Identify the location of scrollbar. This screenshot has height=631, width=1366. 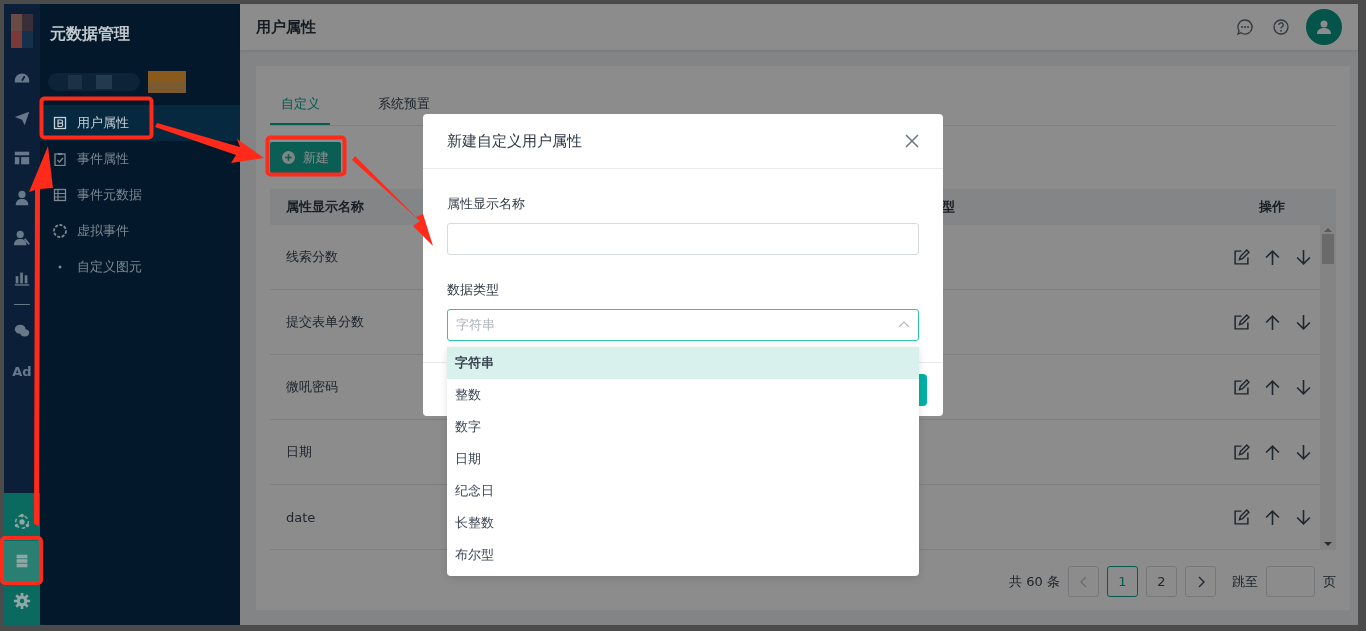
(1328, 387).